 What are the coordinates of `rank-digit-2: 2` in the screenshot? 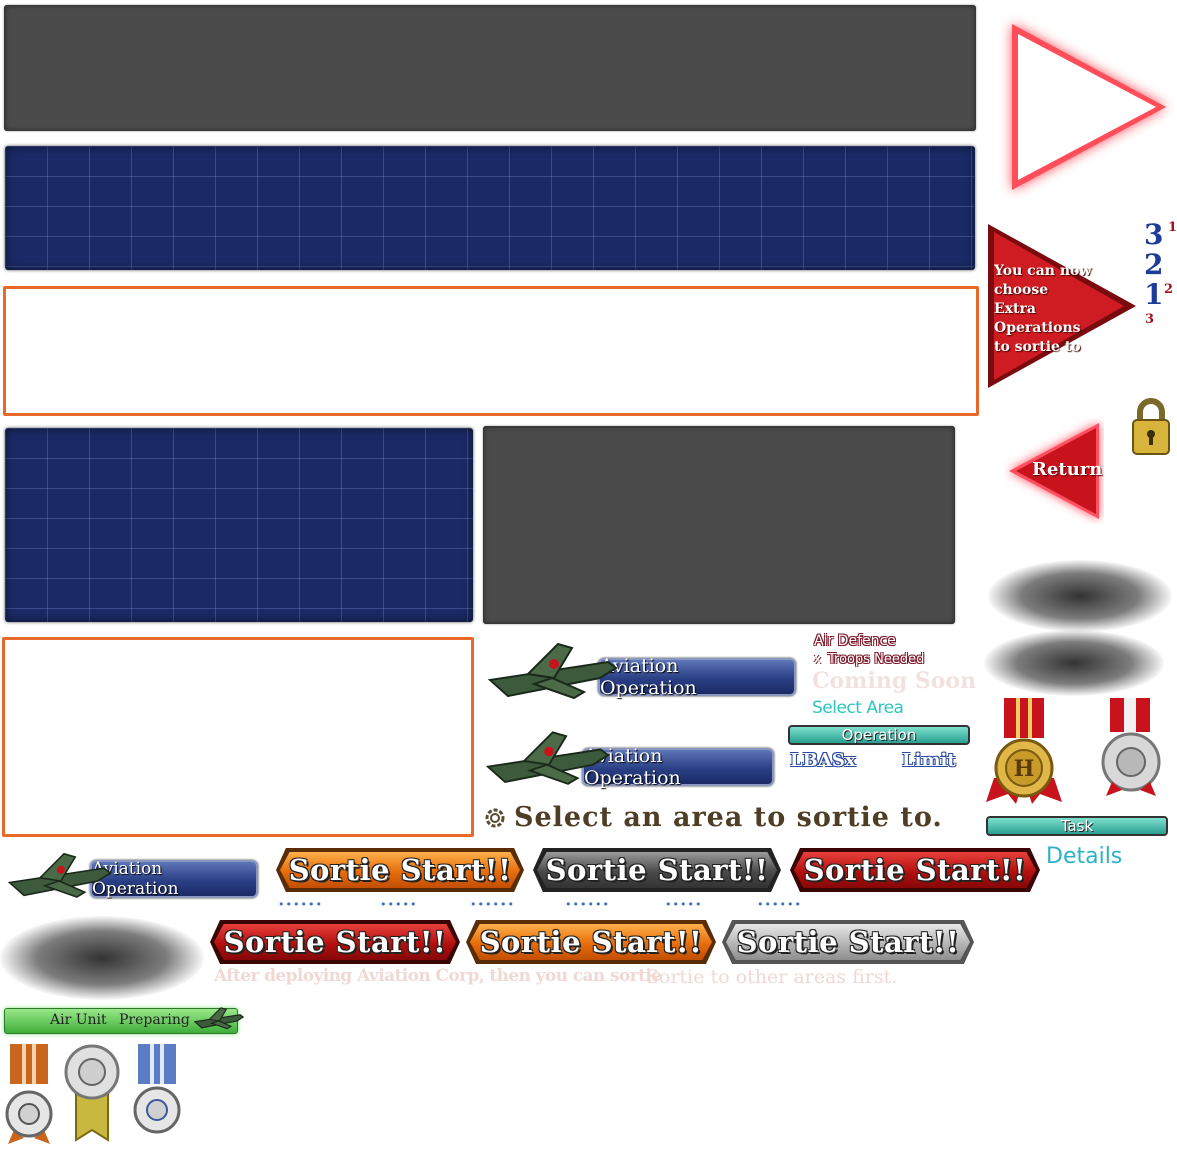 It's located at (1154, 264).